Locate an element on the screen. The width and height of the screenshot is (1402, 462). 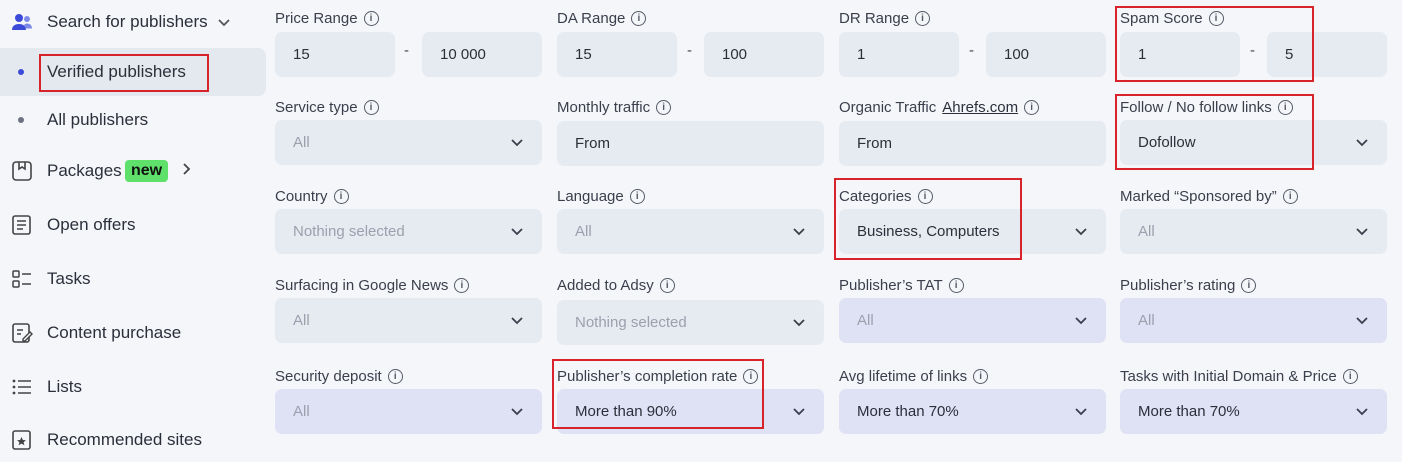
price-from-input: 15 is located at coordinates (335, 54).